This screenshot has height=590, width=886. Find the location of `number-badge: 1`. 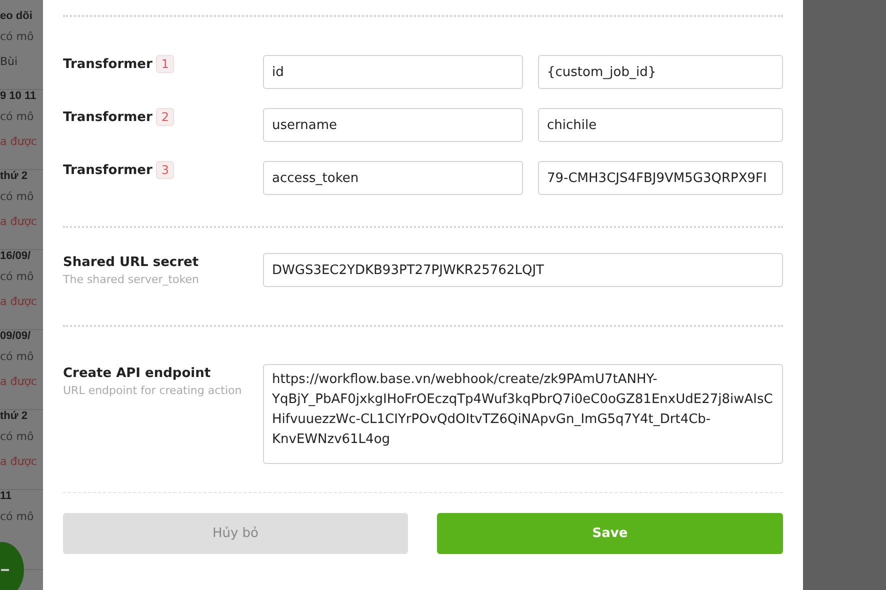

number-badge: 1 is located at coordinates (165, 64).